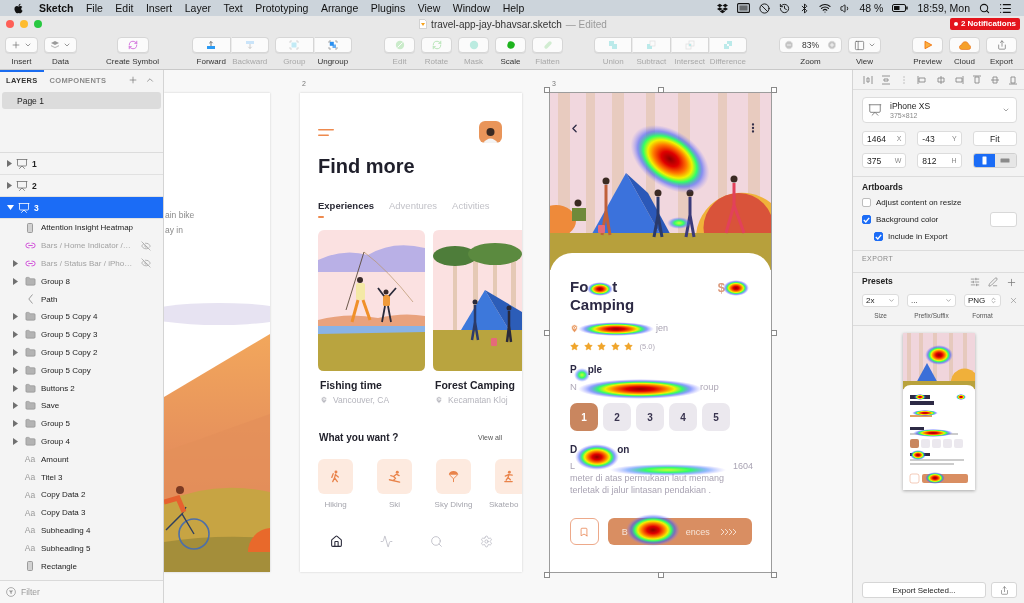 The width and height of the screenshot is (1024, 603). I want to click on fit-button: Fit, so click(994, 138).